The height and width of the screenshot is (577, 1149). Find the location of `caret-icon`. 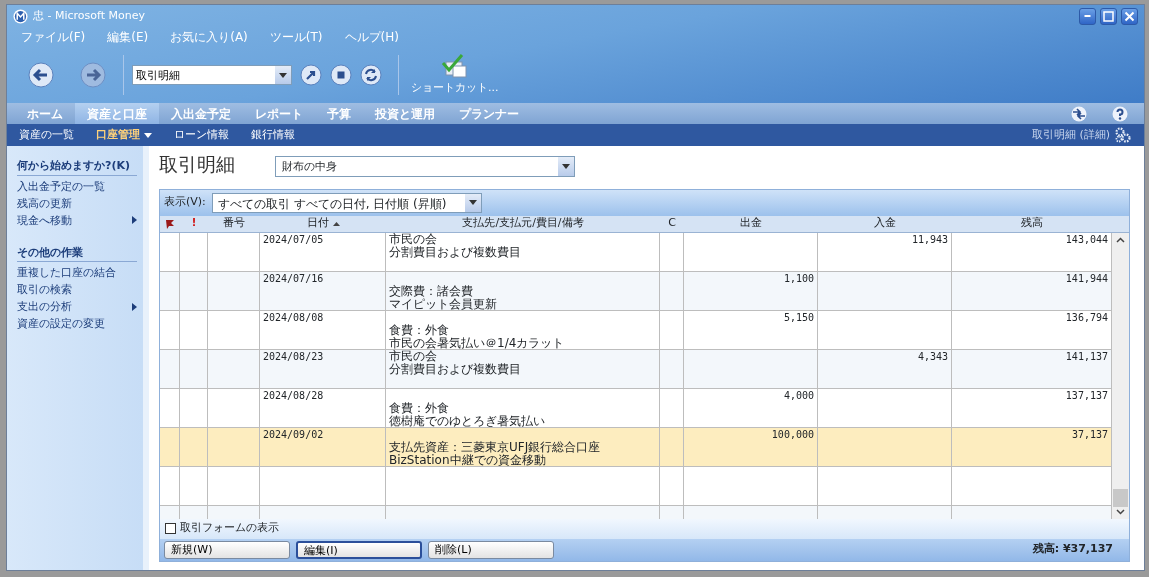

caret-icon is located at coordinates (148, 135).